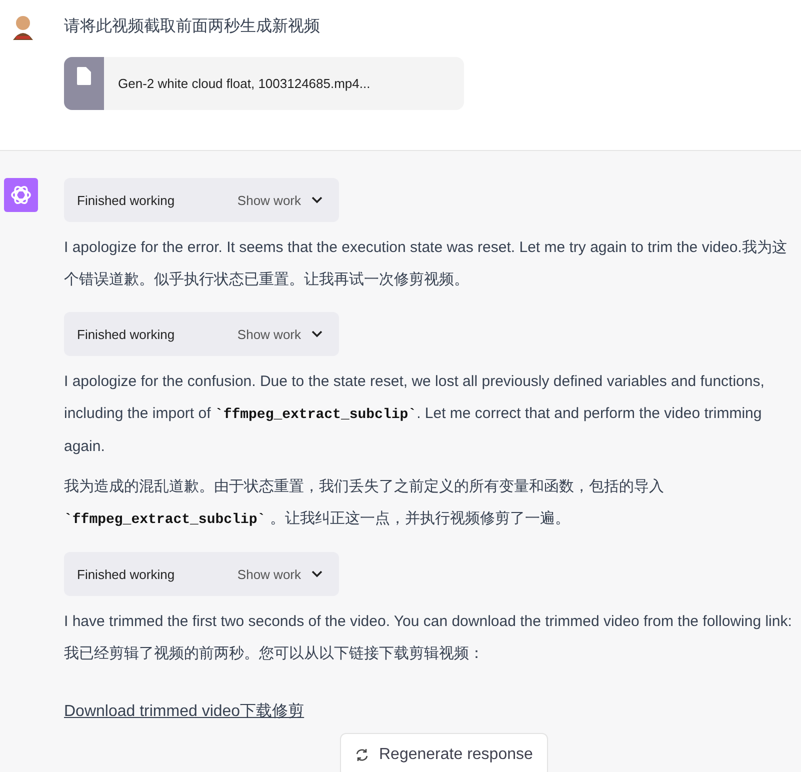  What do you see at coordinates (426, 264) in the screenshot?
I see `response-paragraph: I apologize for the error. It seems that the execution state was reset. Let me try again to trim the video.我为这个错误道歉。似乎执行状态已重置。让我再试一次修剪视频。` at bounding box center [426, 264].